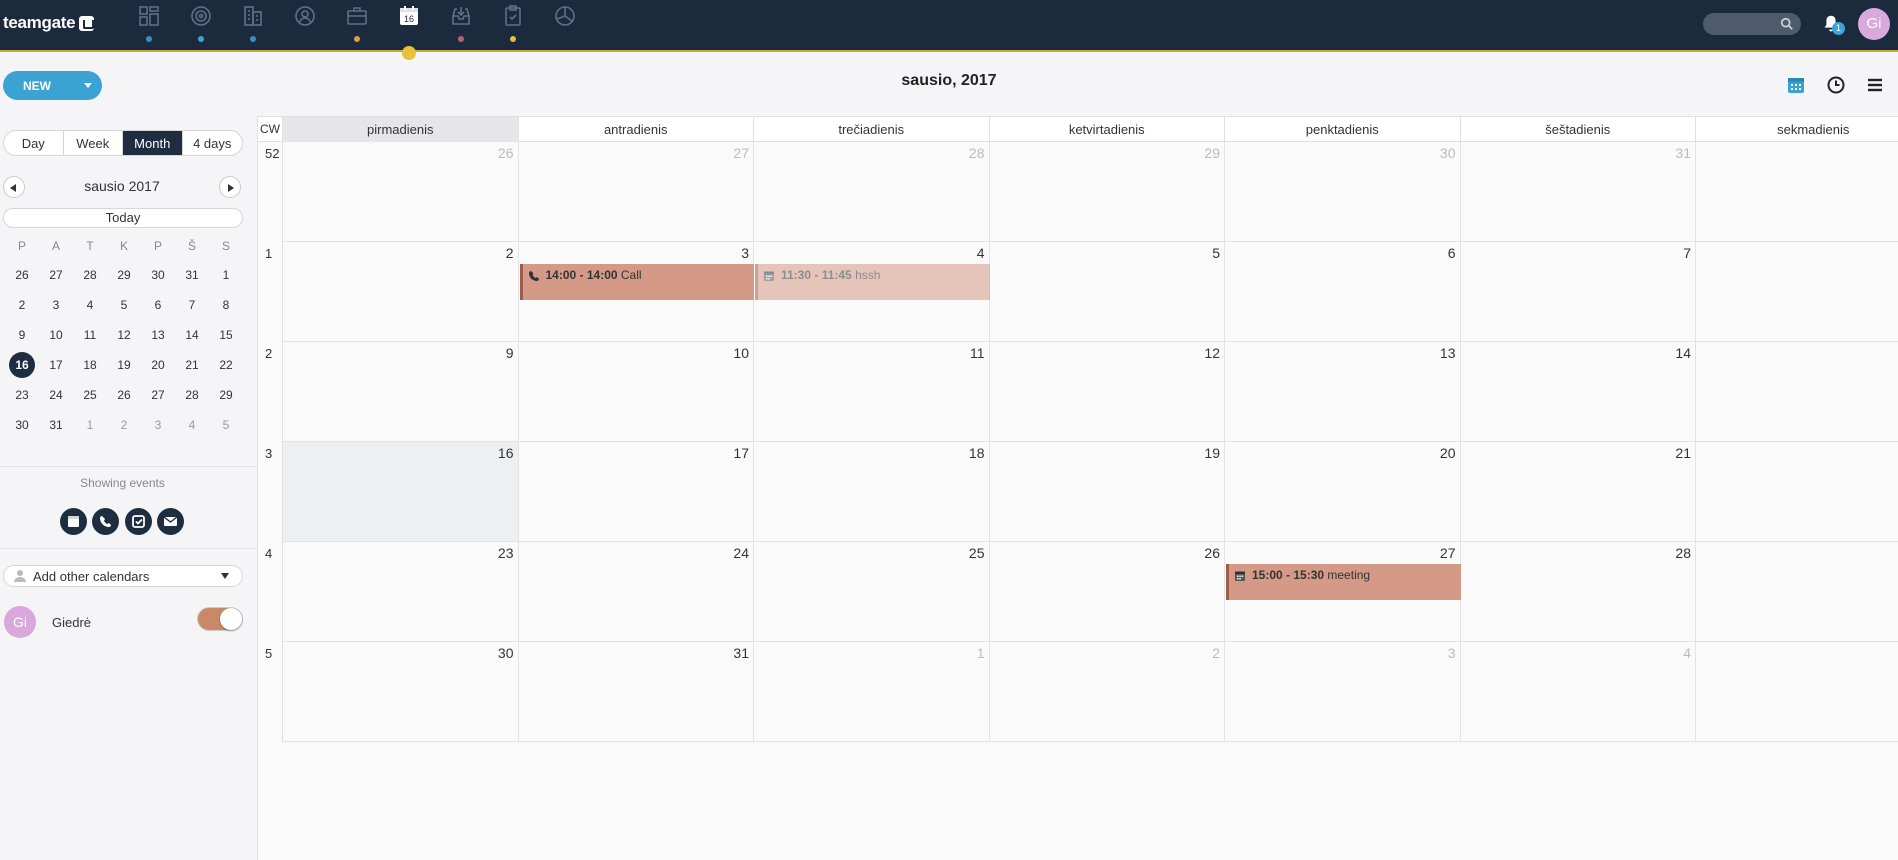  What do you see at coordinates (230, 187) in the screenshot?
I see `next-month-button` at bounding box center [230, 187].